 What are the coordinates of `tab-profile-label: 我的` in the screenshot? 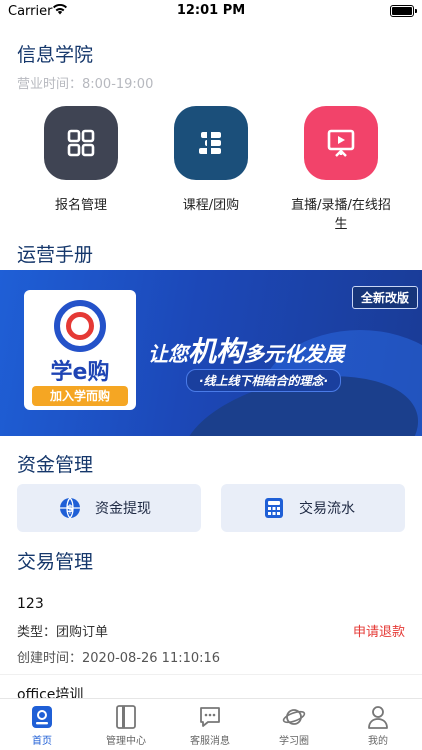 It's located at (378, 741).